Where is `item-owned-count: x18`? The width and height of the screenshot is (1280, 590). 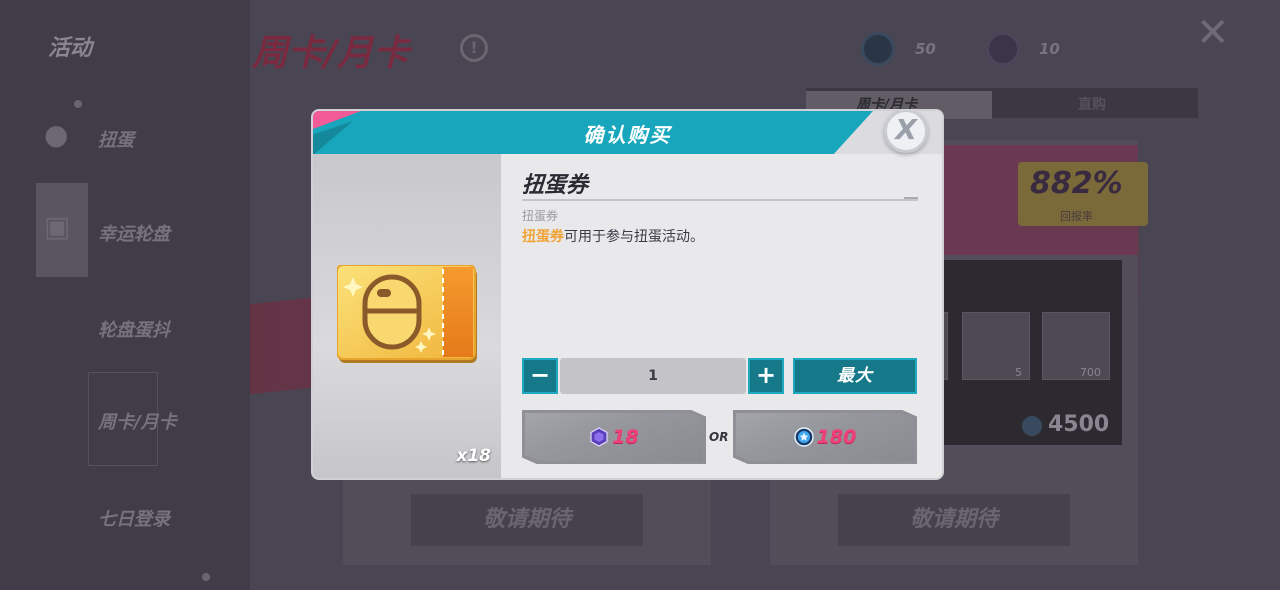
item-owned-count: x18 is located at coordinates (473, 456).